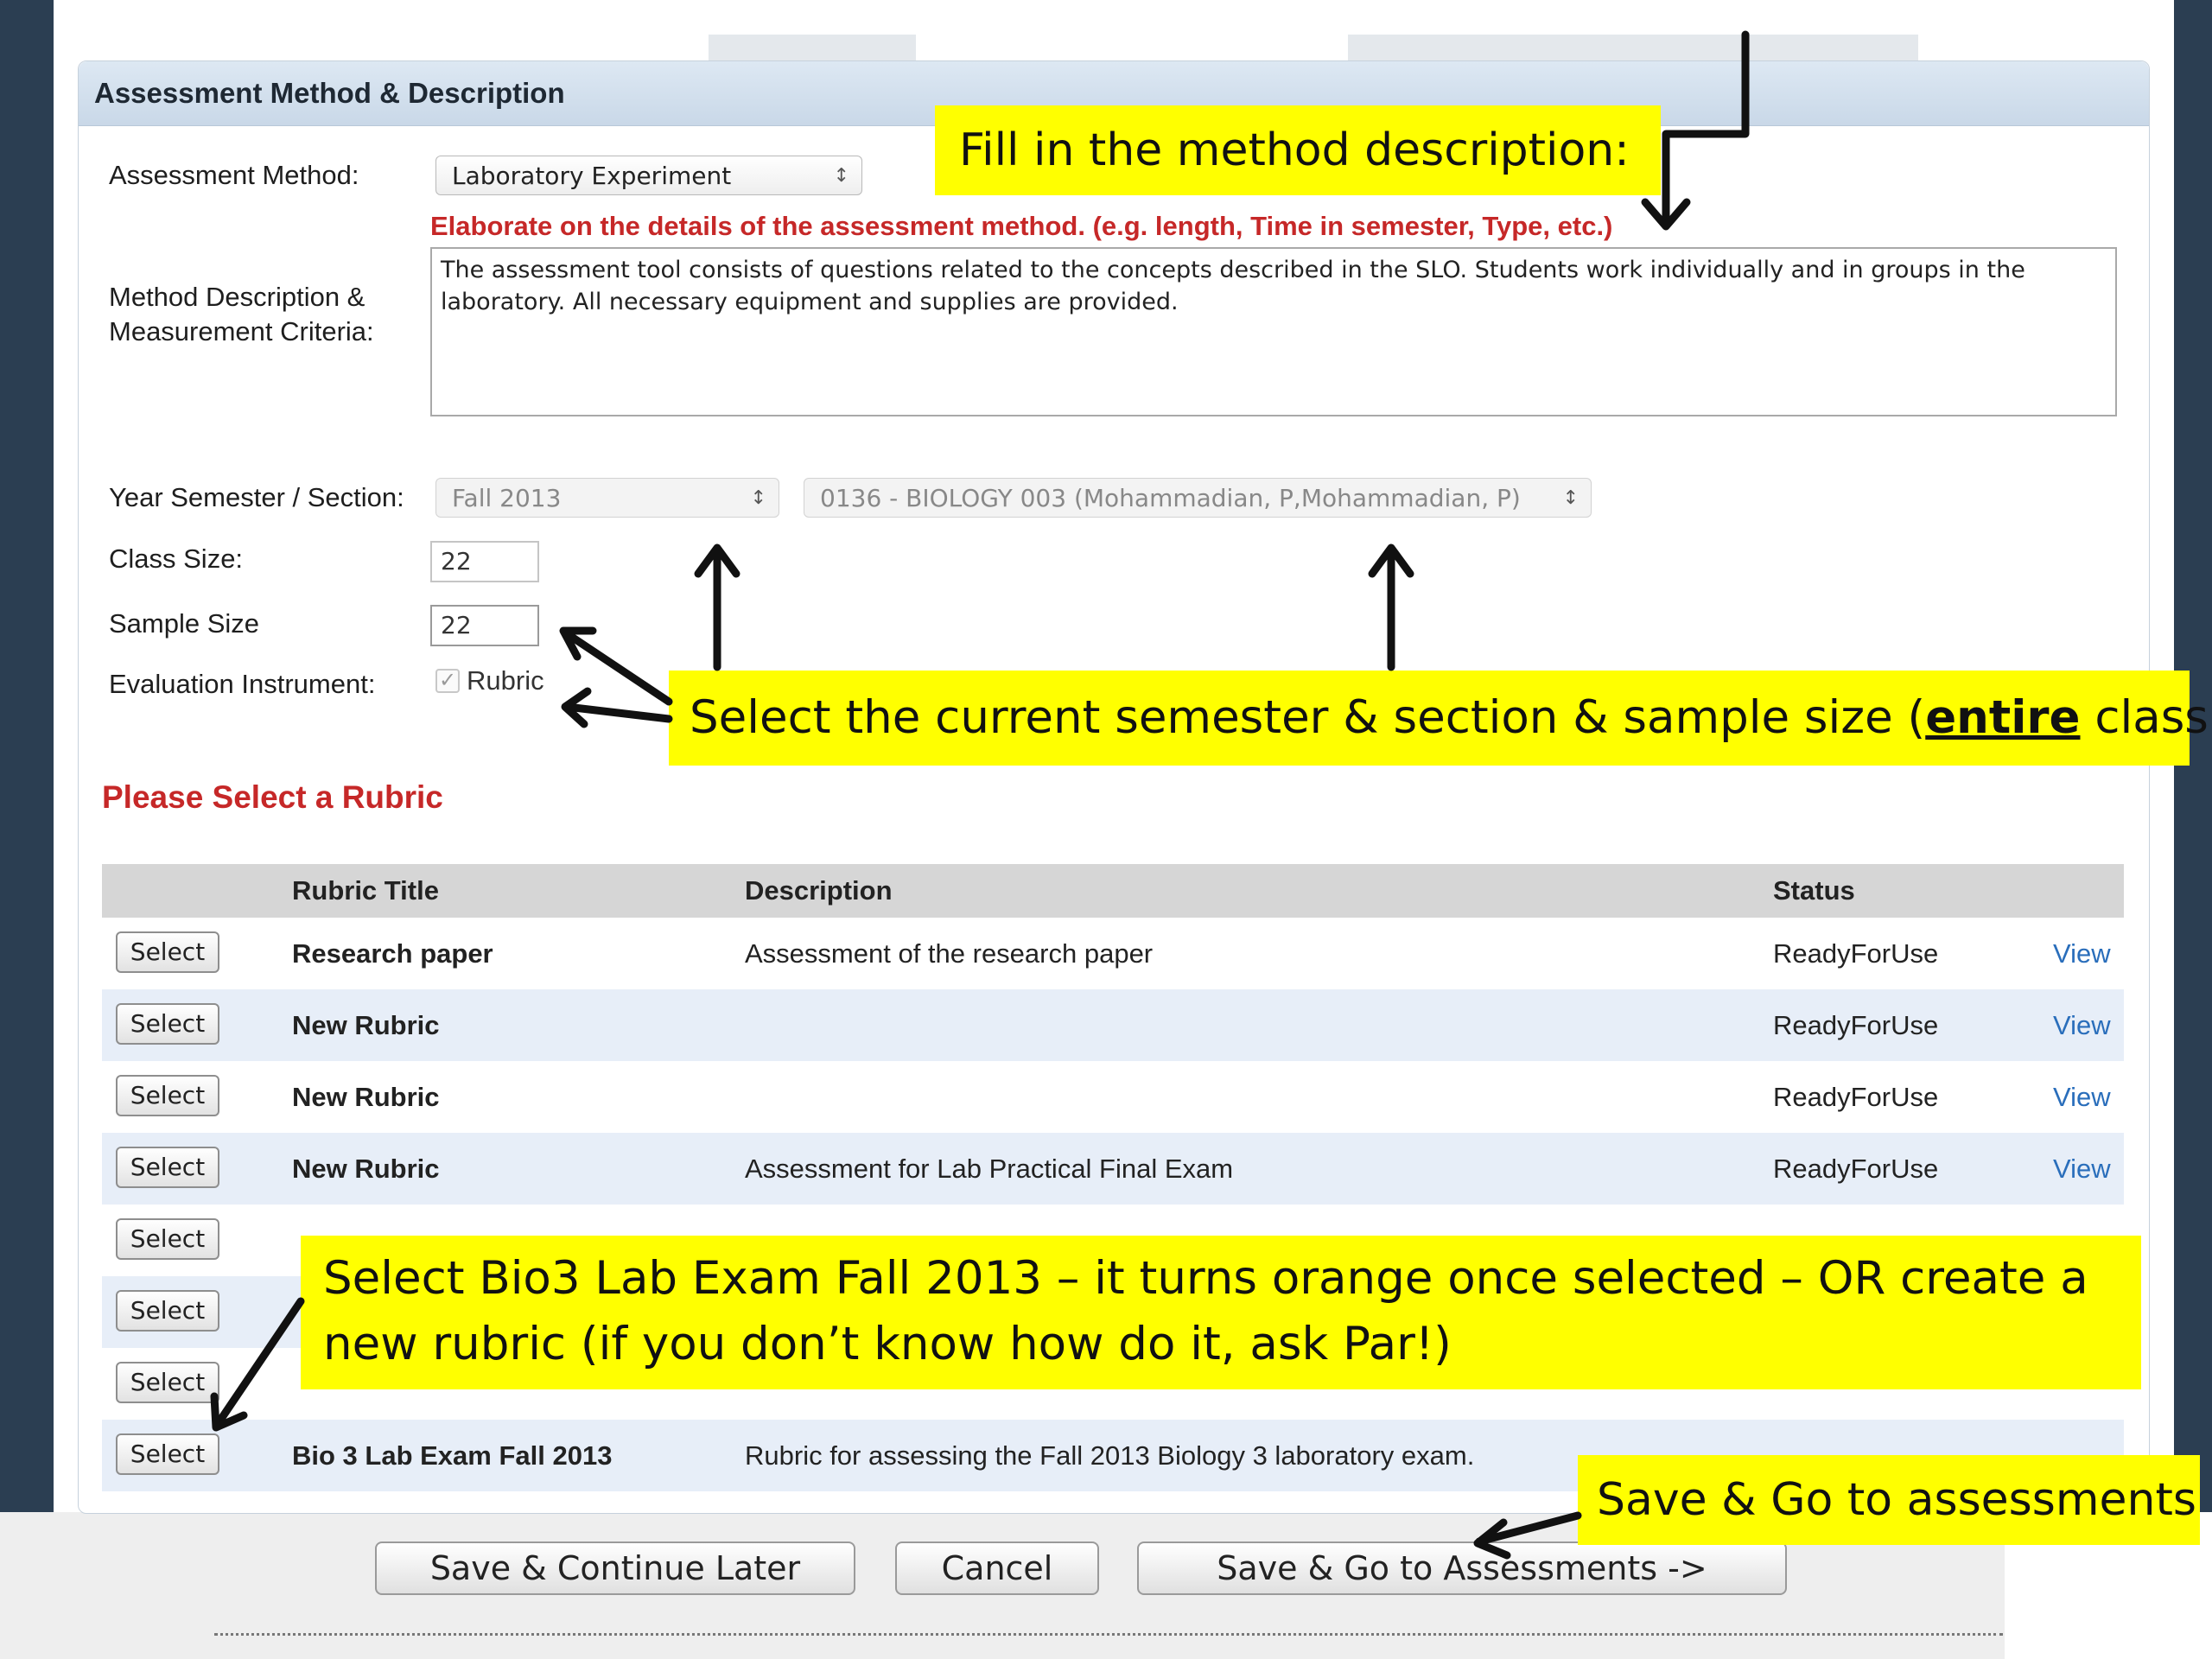 This screenshot has height=1659, width=2212. Describe the element at coordinates (259, 1362) in the screenshot. I see `arrow-to-bio3-select` at that location.